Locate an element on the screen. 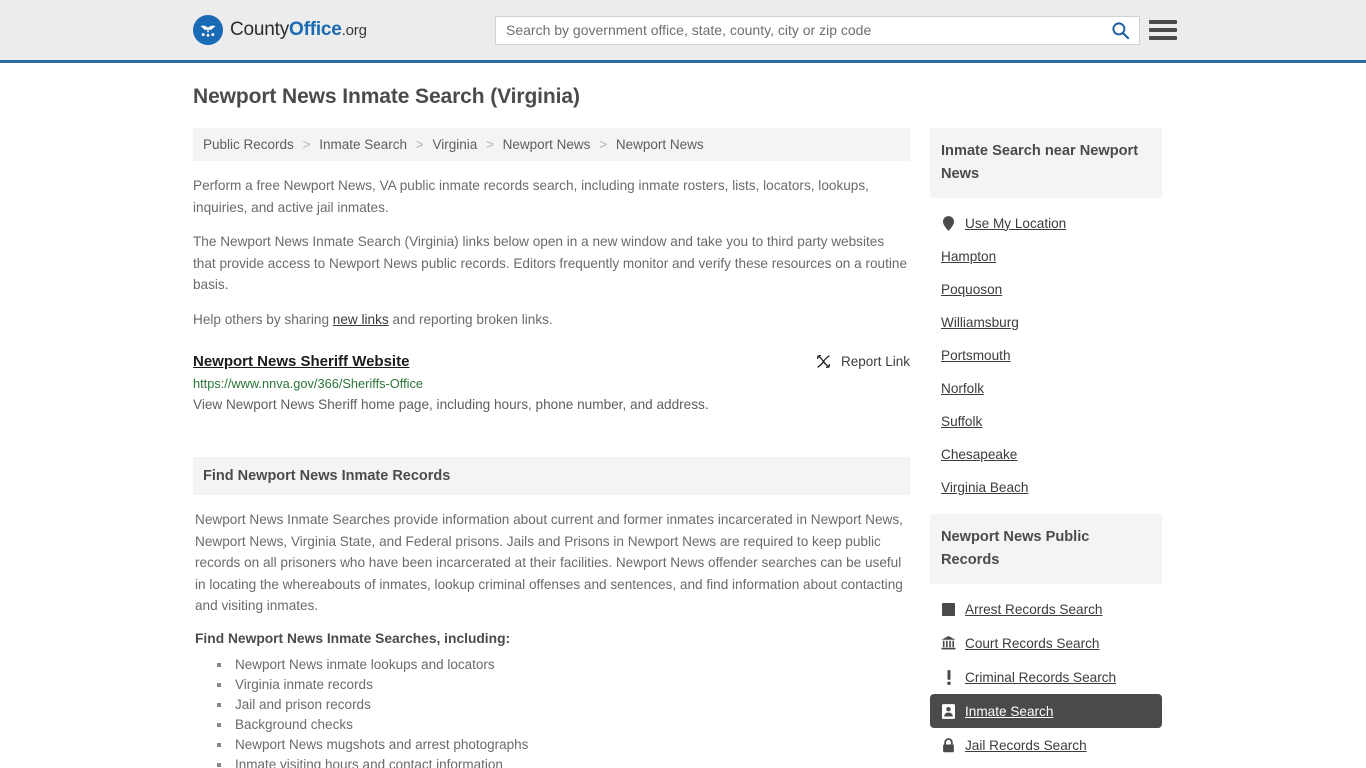 This screenshot has height=768, width=1366. sidebar-item-criminal-records-search: Criminal Records Search is located at coordinates (1046, 677).